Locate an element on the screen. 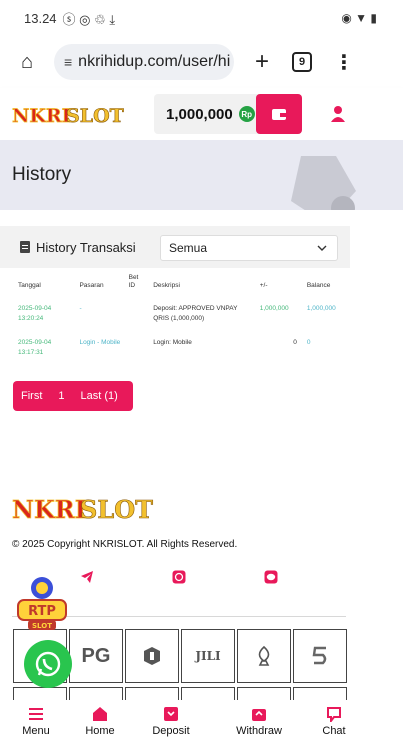  pager-last-button: Last (1) is located at coordinates (99, 396).